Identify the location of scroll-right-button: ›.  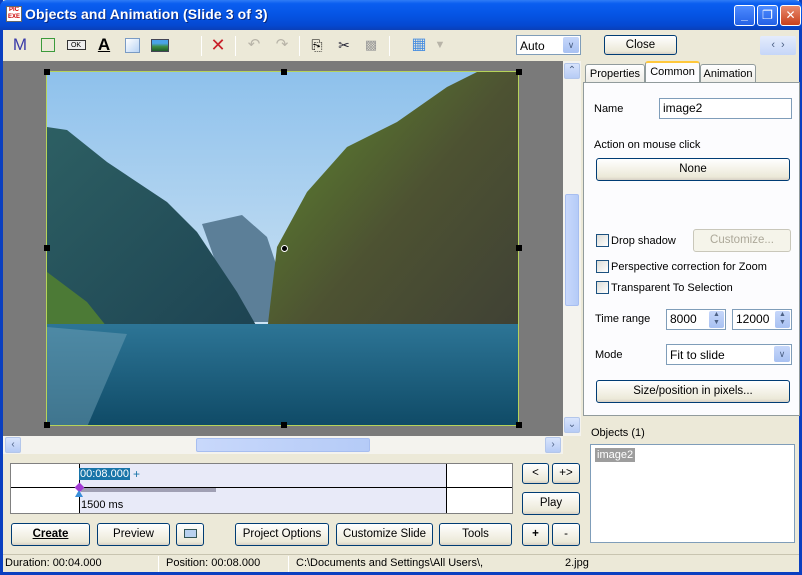
(553, 445).